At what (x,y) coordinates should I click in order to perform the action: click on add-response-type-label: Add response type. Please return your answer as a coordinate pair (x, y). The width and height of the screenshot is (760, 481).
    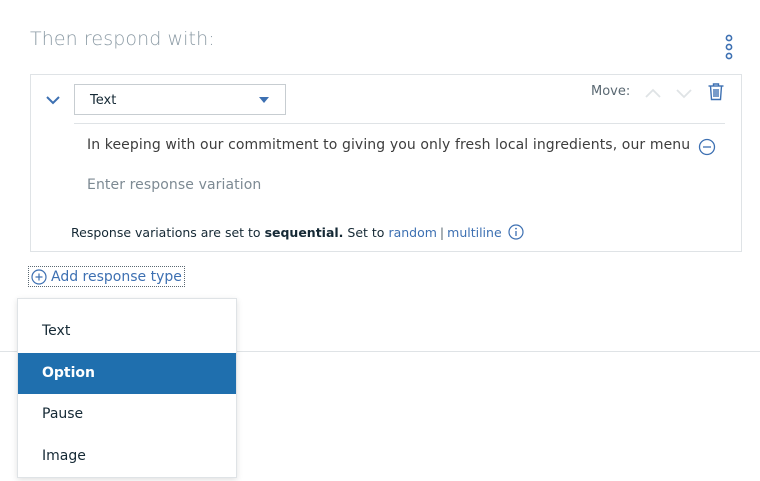
    Looking at the image, I should click on (116, 277).